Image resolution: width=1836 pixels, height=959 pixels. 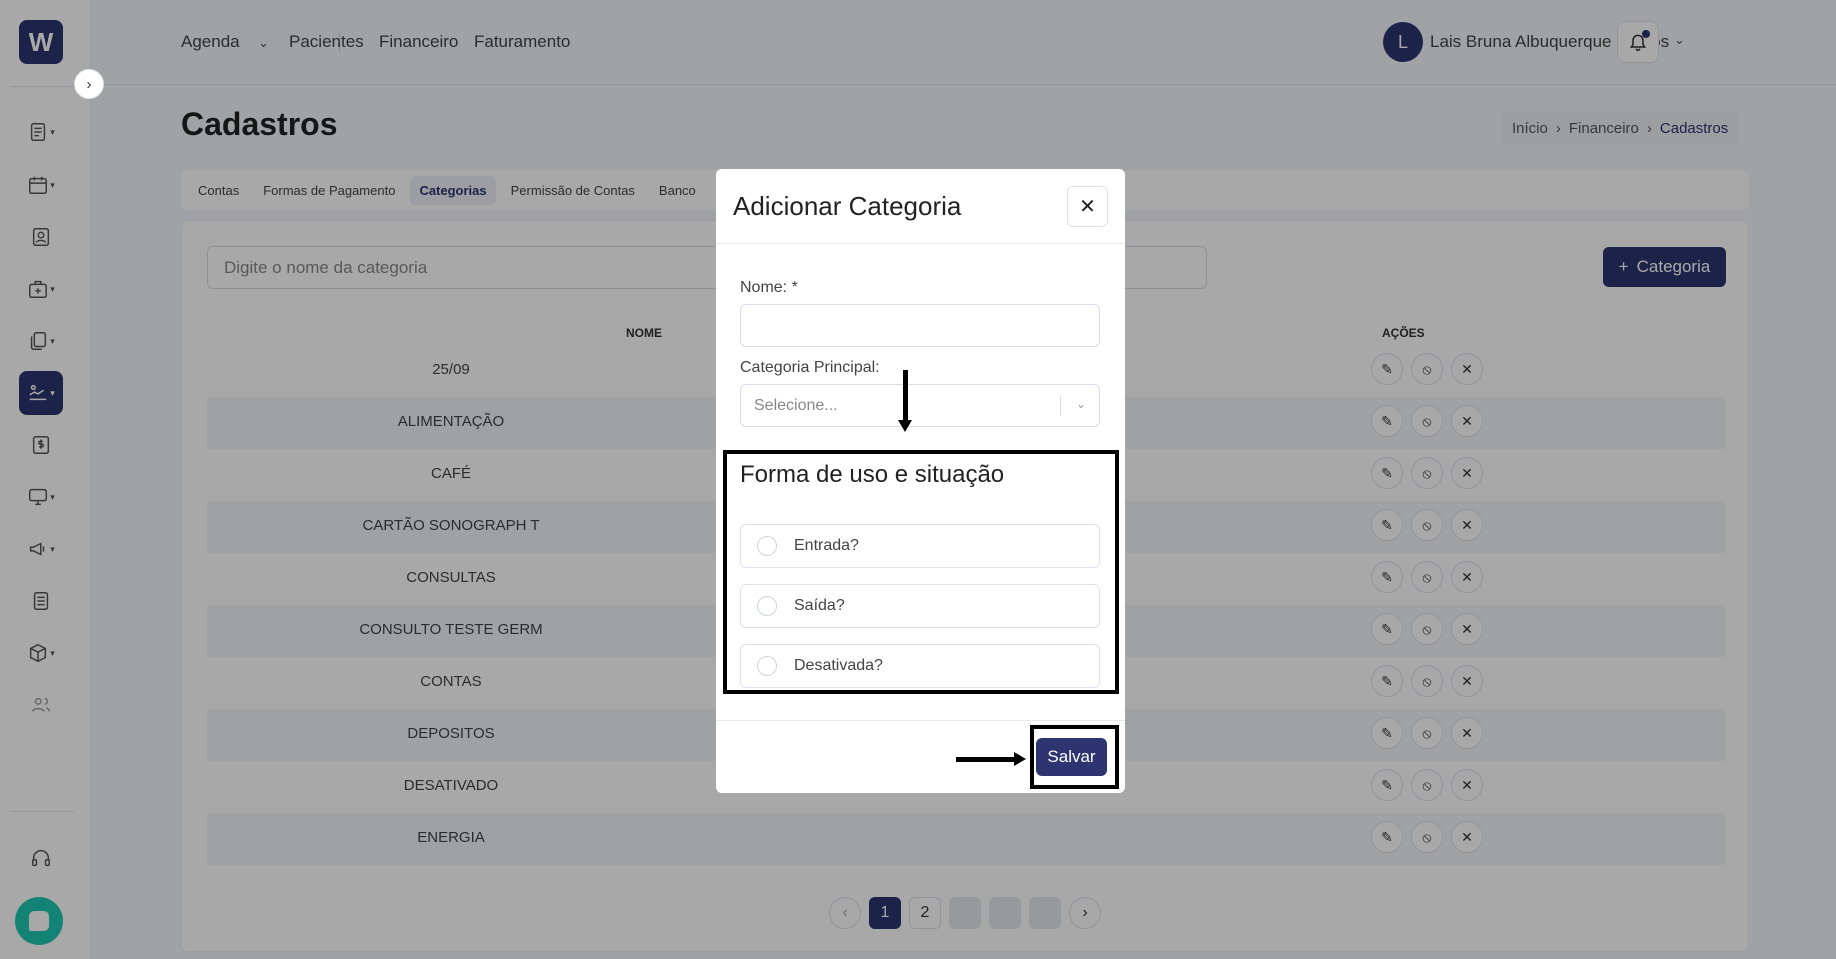 I want to click on saida-label: Saída?, so click(x=819, y=605).